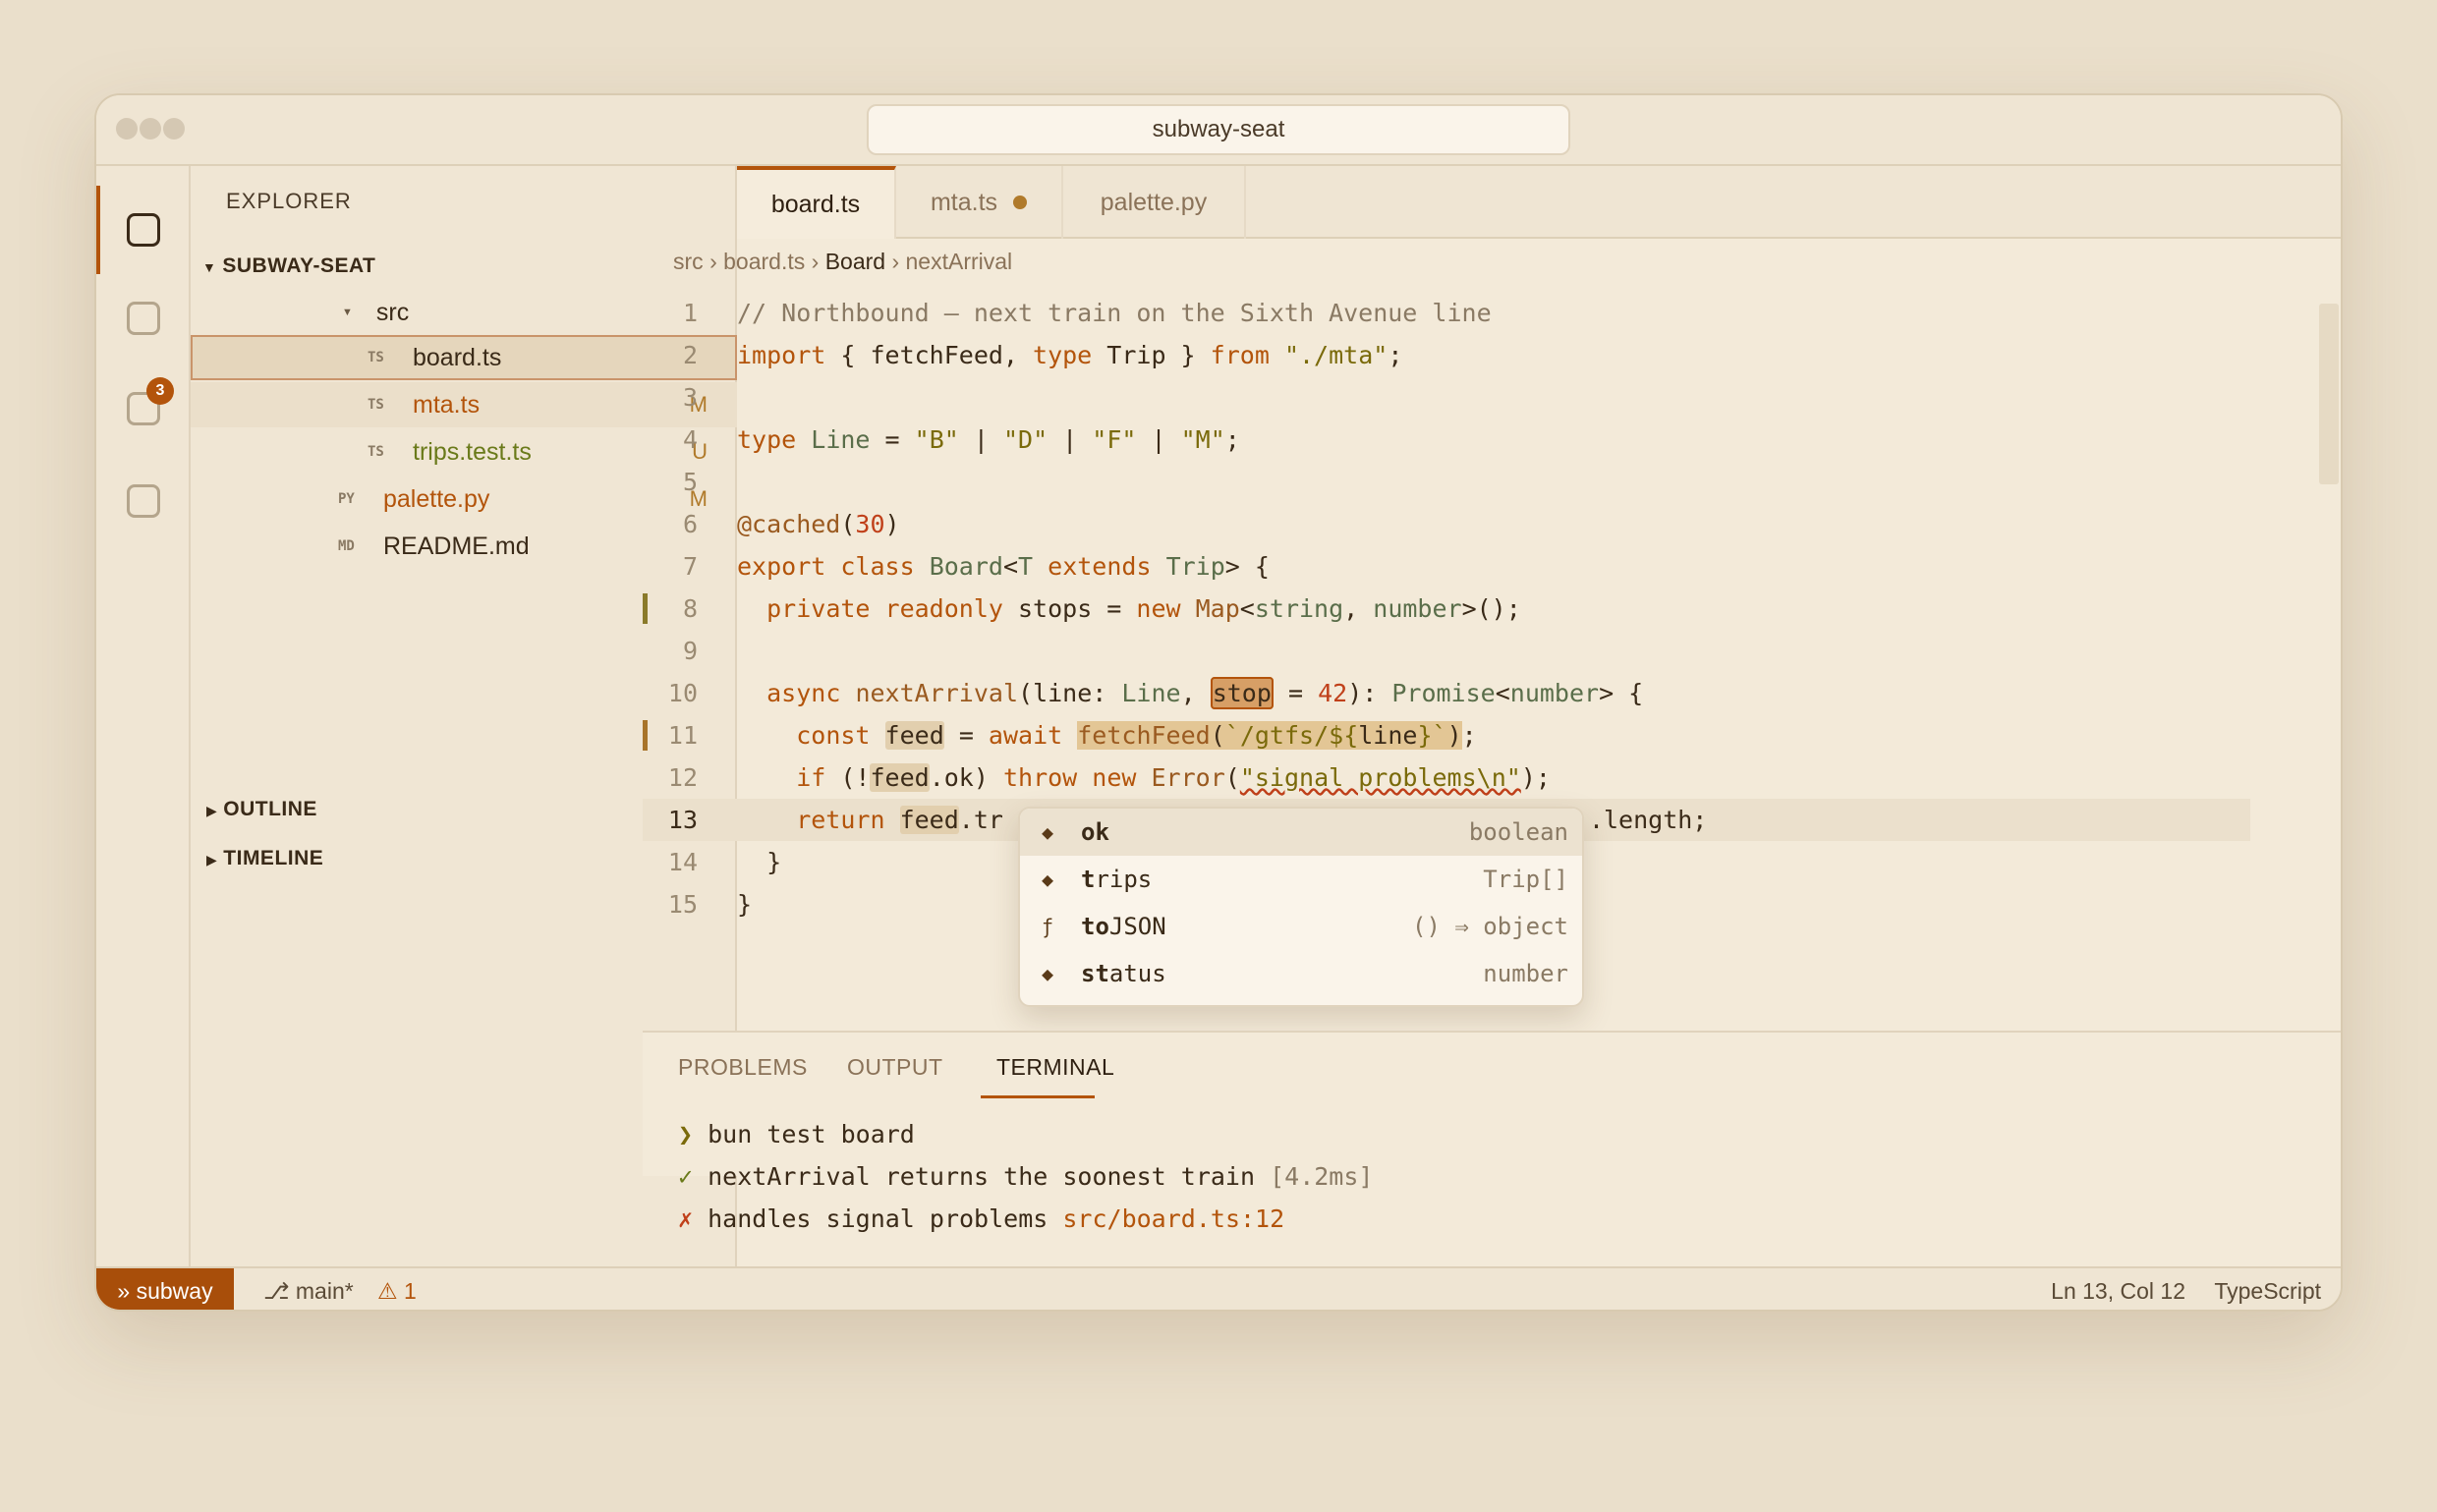 The height and width of the screenshot is (1512, 2437). I want to click on suggestion-item: ◆ ok boolean, so click(1301, 832).